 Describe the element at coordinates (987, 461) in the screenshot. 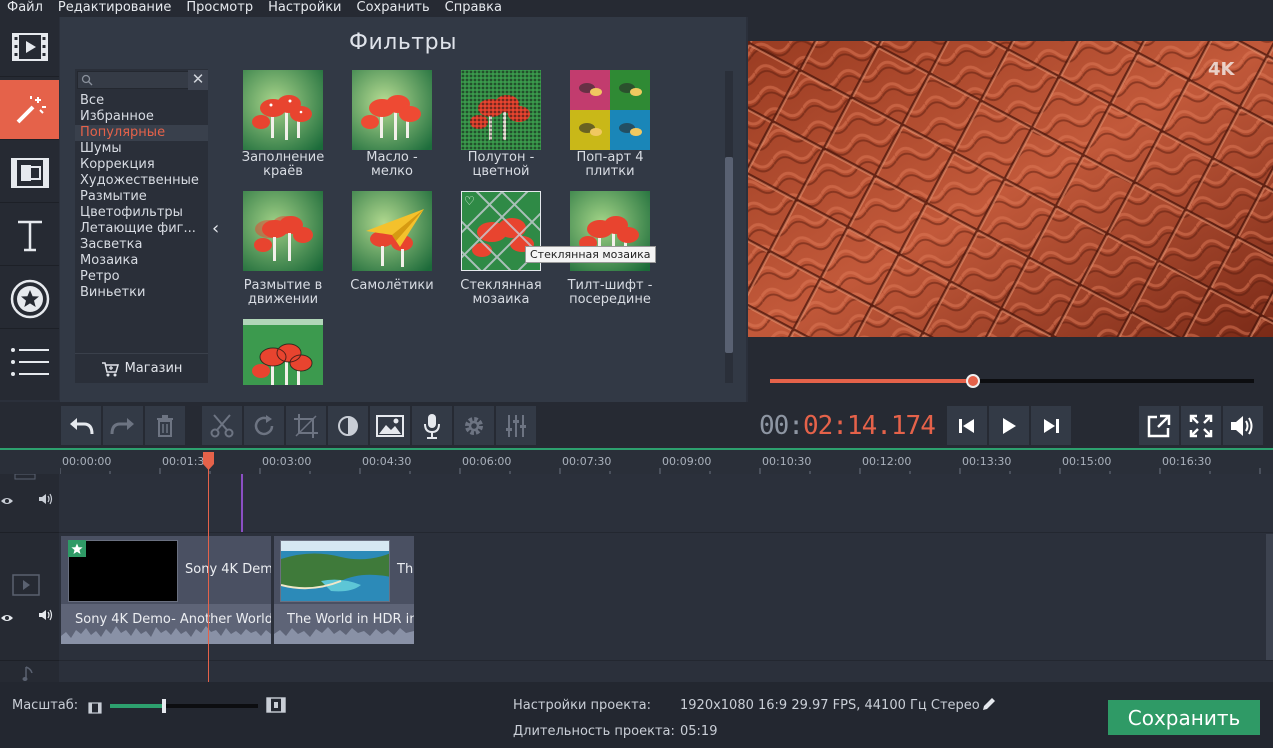

I see `ruler-tick: 00:13:30` at that location.